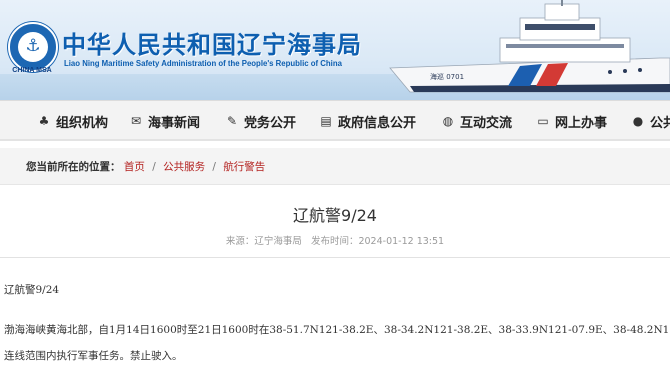 The width and height of the screenshot is (670, 380). I want to click on msa-emblem-icon: ⚓, so click(33, 47).